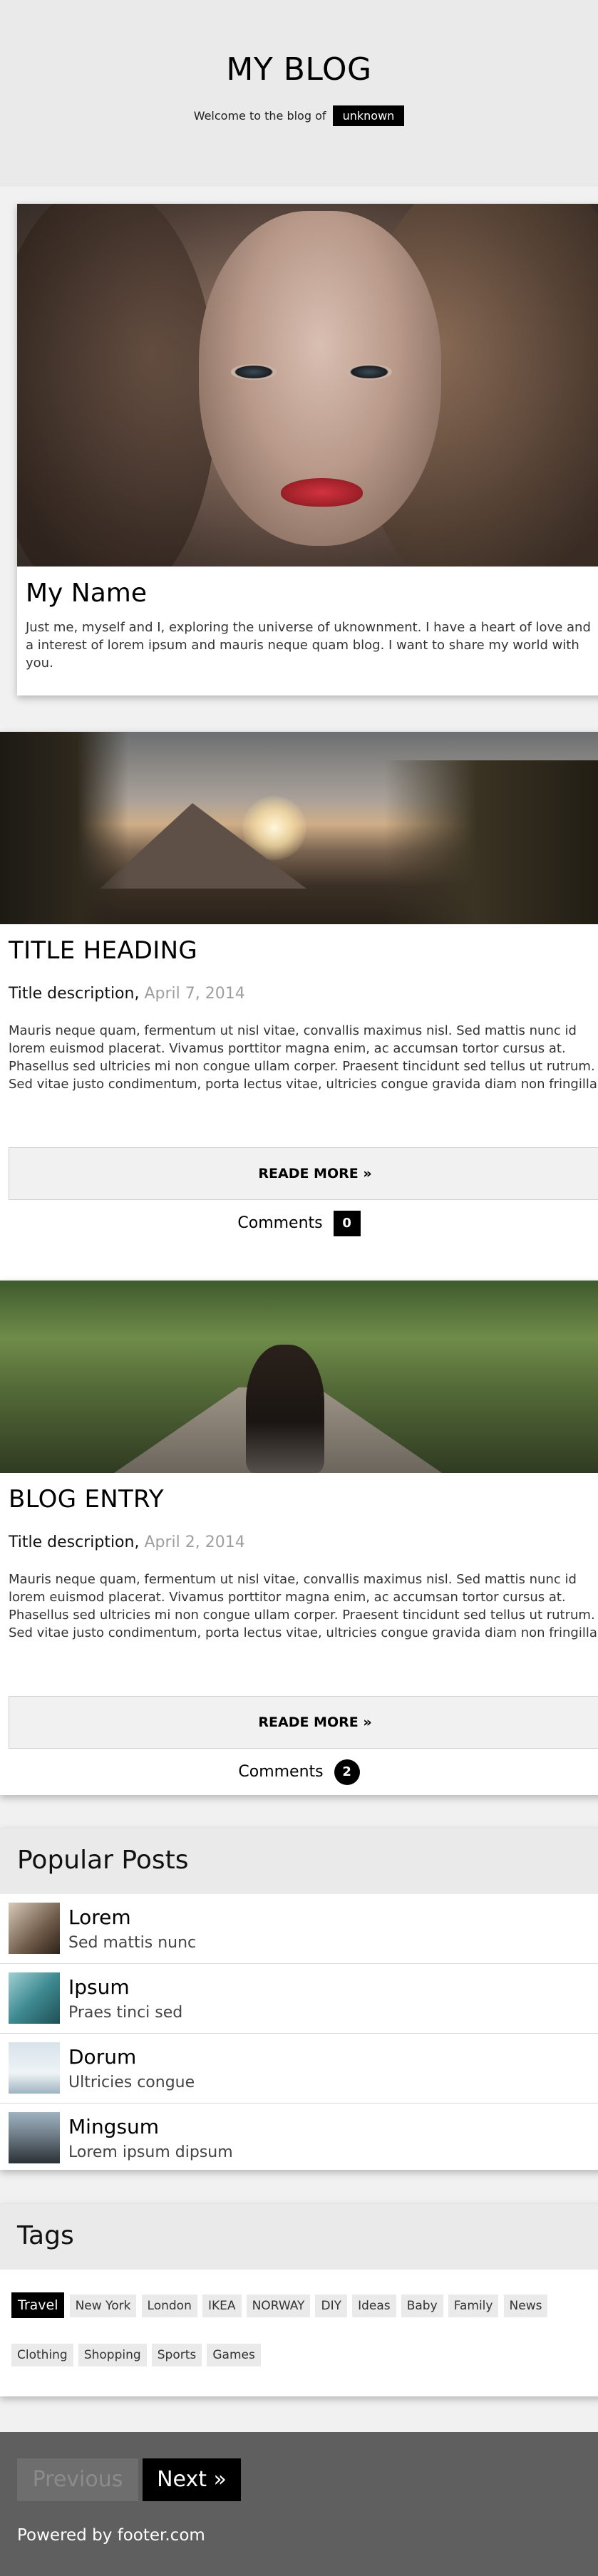 The image size is (598, 2576). Describe the element at coordinates (132, 1943) in the screenshot. I see `popular-post-subtitle: Sed mattis nunc` at that location.